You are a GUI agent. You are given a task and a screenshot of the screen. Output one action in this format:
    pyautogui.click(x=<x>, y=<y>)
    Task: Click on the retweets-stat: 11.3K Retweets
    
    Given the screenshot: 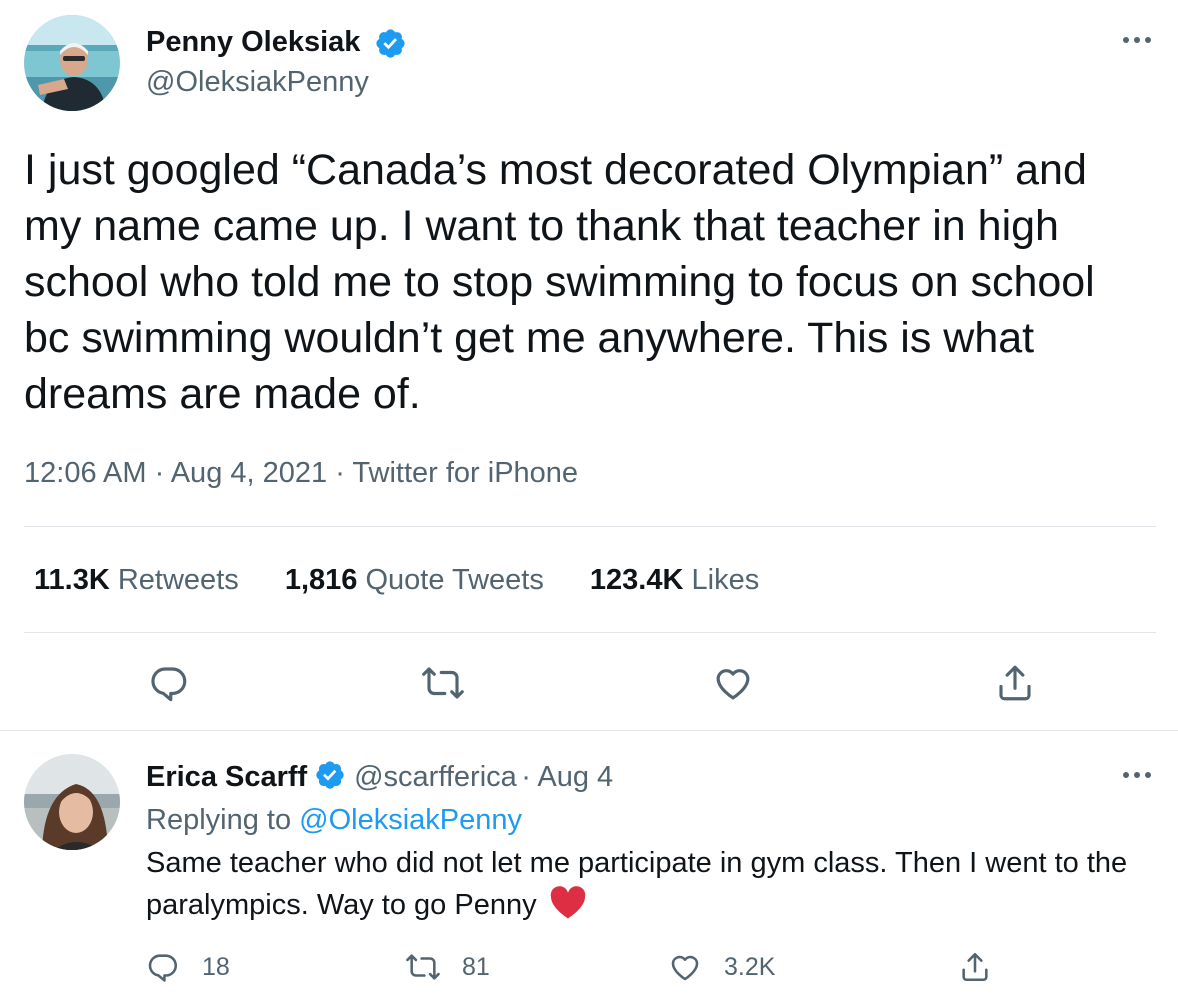 What is the action you would take?
    pyautogui.click(x=136, y=580)
    